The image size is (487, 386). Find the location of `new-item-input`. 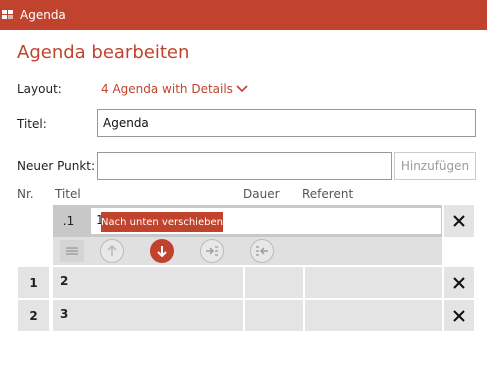

new-item-input is located at coordinates (244, 166).